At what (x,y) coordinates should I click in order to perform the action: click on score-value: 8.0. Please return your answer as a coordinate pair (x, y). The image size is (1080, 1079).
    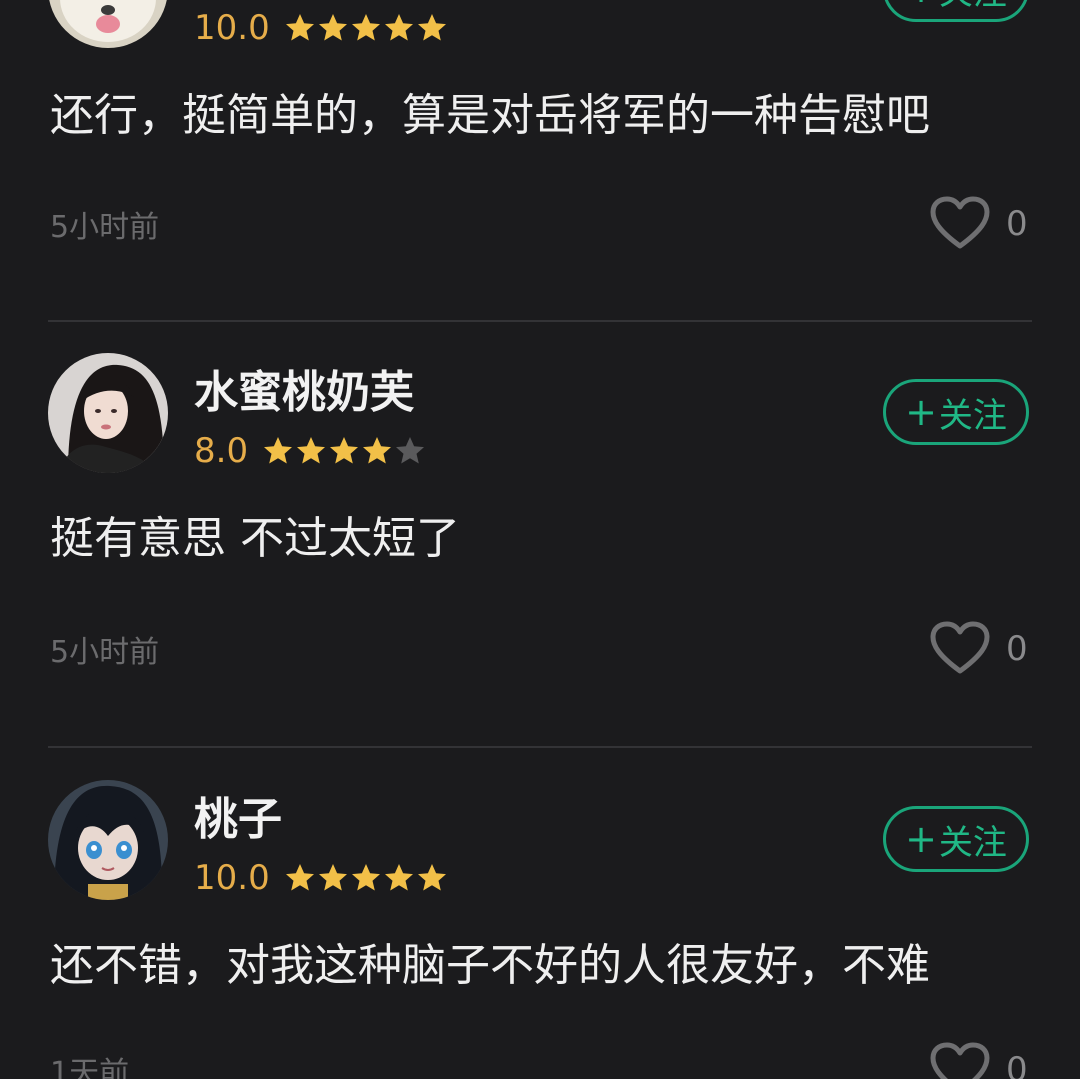
    Looking at the image, I should click on (221, 451).